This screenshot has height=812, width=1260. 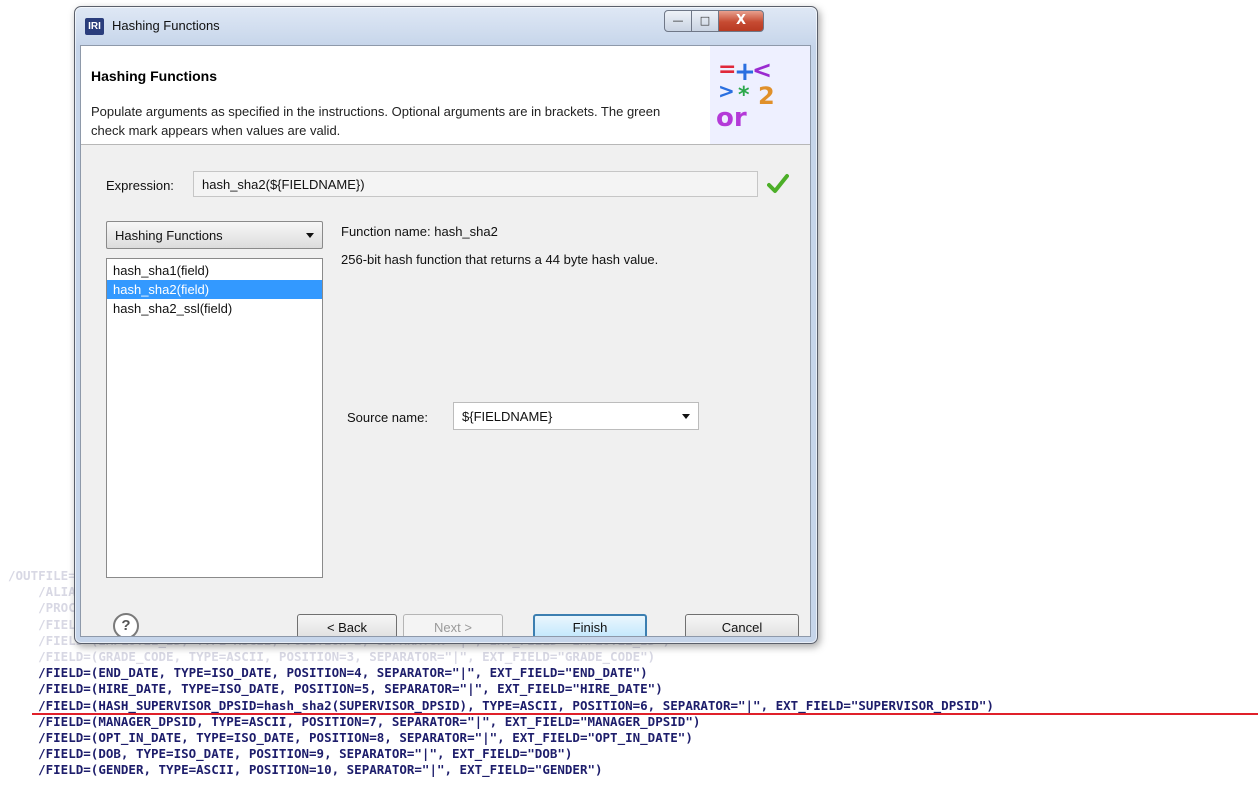 I want to click on app-logo-icon: IRI, so click(x=94, y=26).